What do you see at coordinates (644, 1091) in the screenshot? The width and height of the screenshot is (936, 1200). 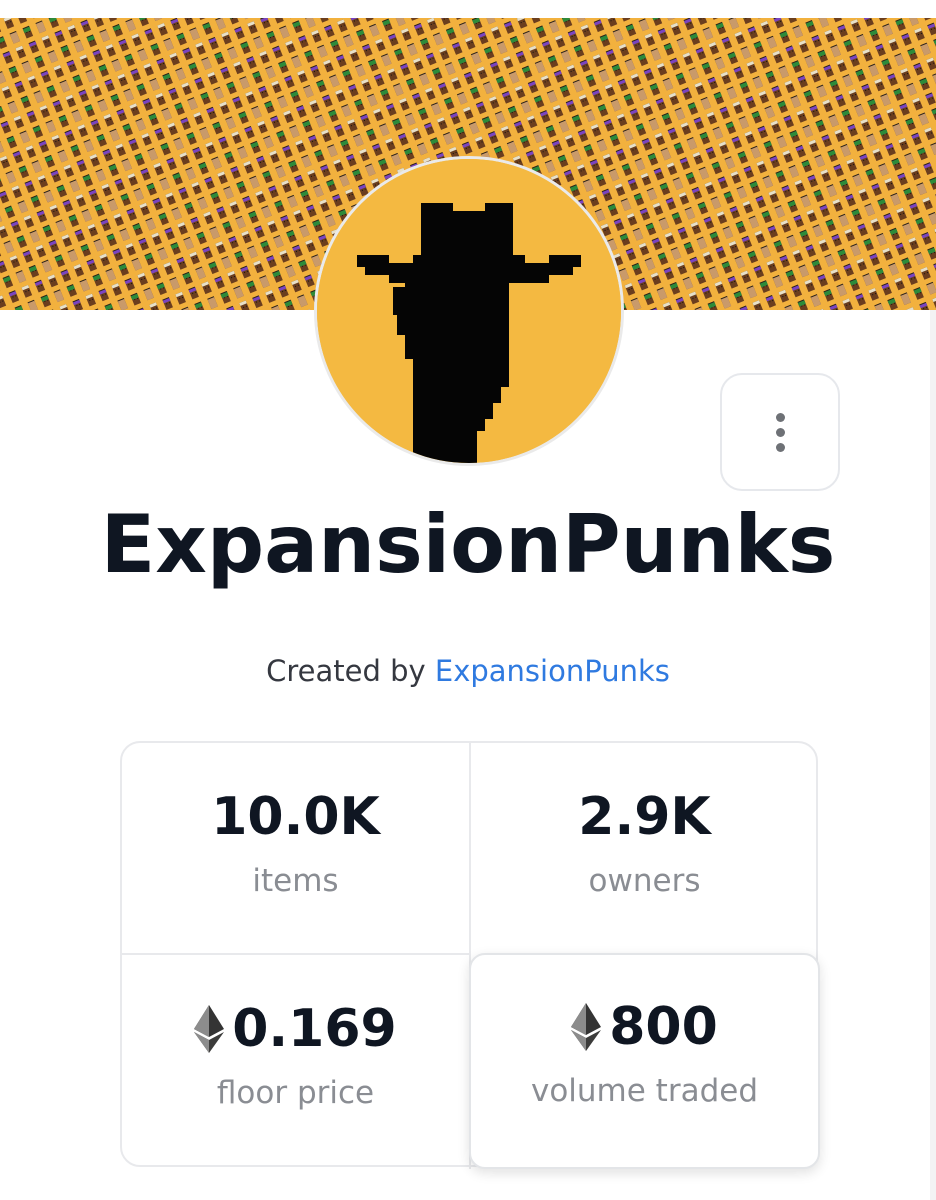 I see `stat-label: volume traded` at bounding box center [644, 1091].